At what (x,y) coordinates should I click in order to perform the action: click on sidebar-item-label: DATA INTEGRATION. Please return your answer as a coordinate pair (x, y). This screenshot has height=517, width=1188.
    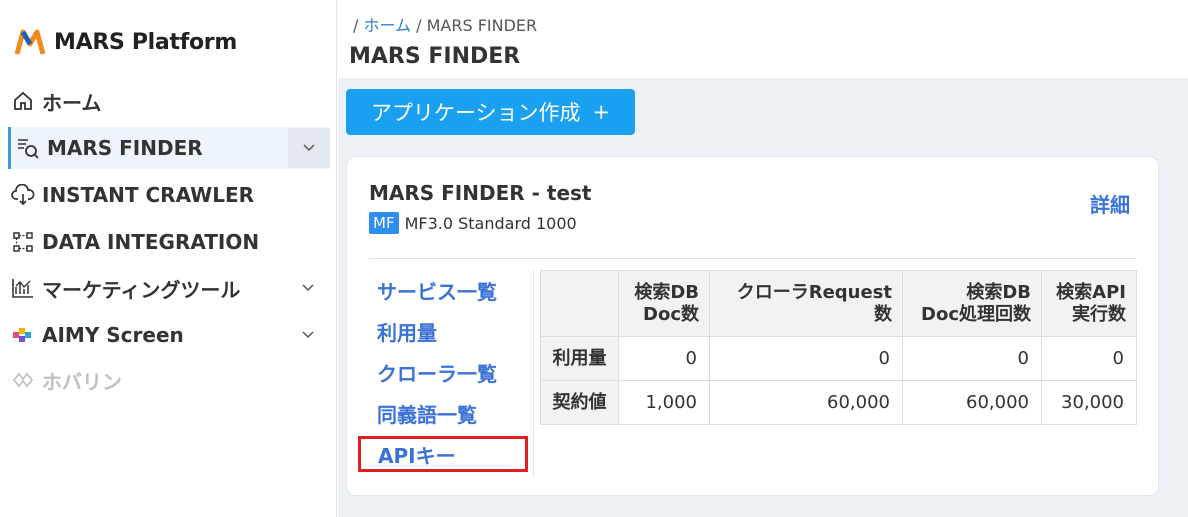
    Looking at the image, I should click on (151, 242).